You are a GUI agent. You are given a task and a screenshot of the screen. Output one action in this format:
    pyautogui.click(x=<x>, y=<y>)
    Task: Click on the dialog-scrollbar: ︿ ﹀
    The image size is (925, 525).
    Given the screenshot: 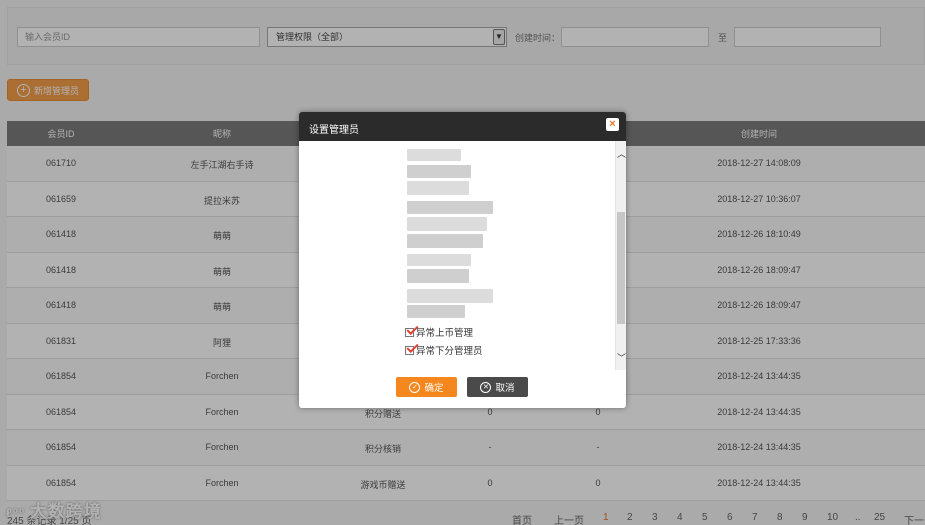 What is the action you would take?
    pyautogui.click(x=620, y=255)
    